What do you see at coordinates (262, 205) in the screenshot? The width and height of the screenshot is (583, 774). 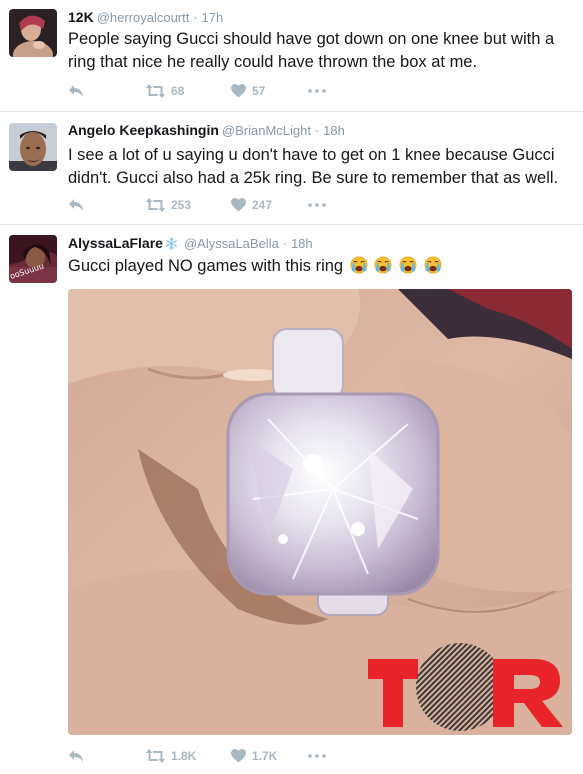 I see `like-count: 247` at bounding box center [262, 205].